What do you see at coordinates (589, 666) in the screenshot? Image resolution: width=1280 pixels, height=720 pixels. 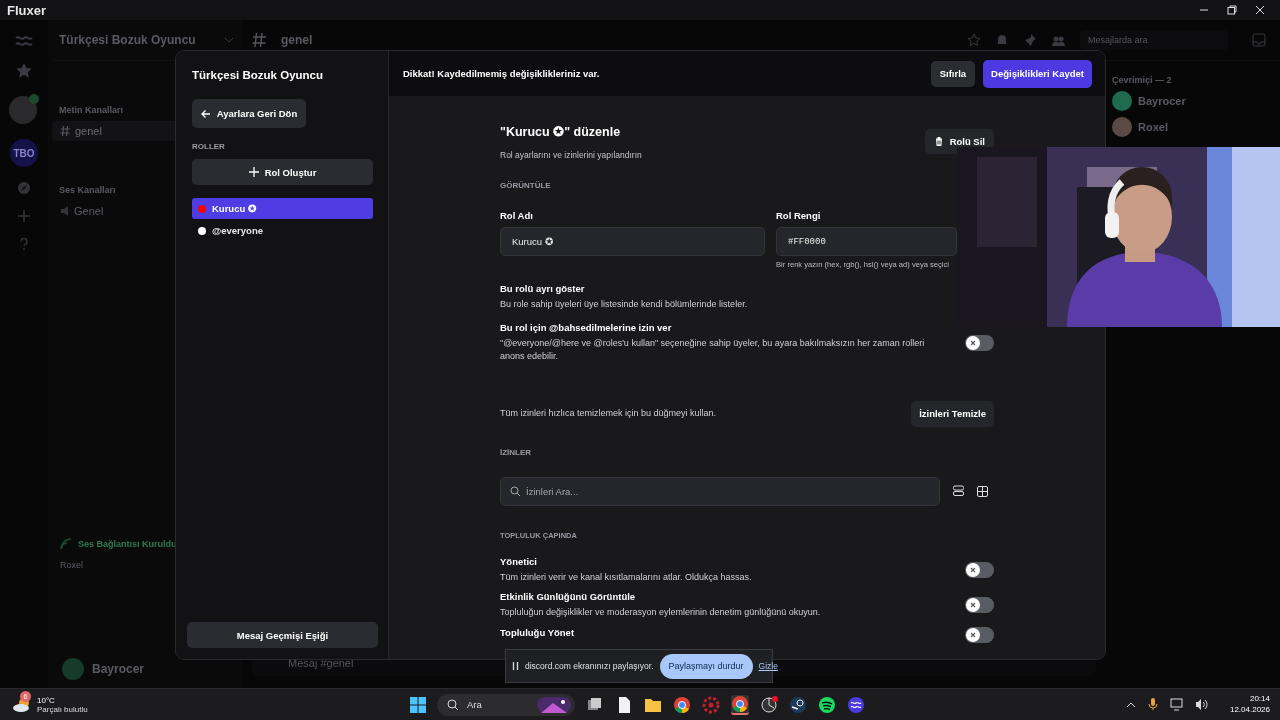 I see `share-message: discord.com ekranınızı paylaşıyor.` at bounding box center [589, 666].